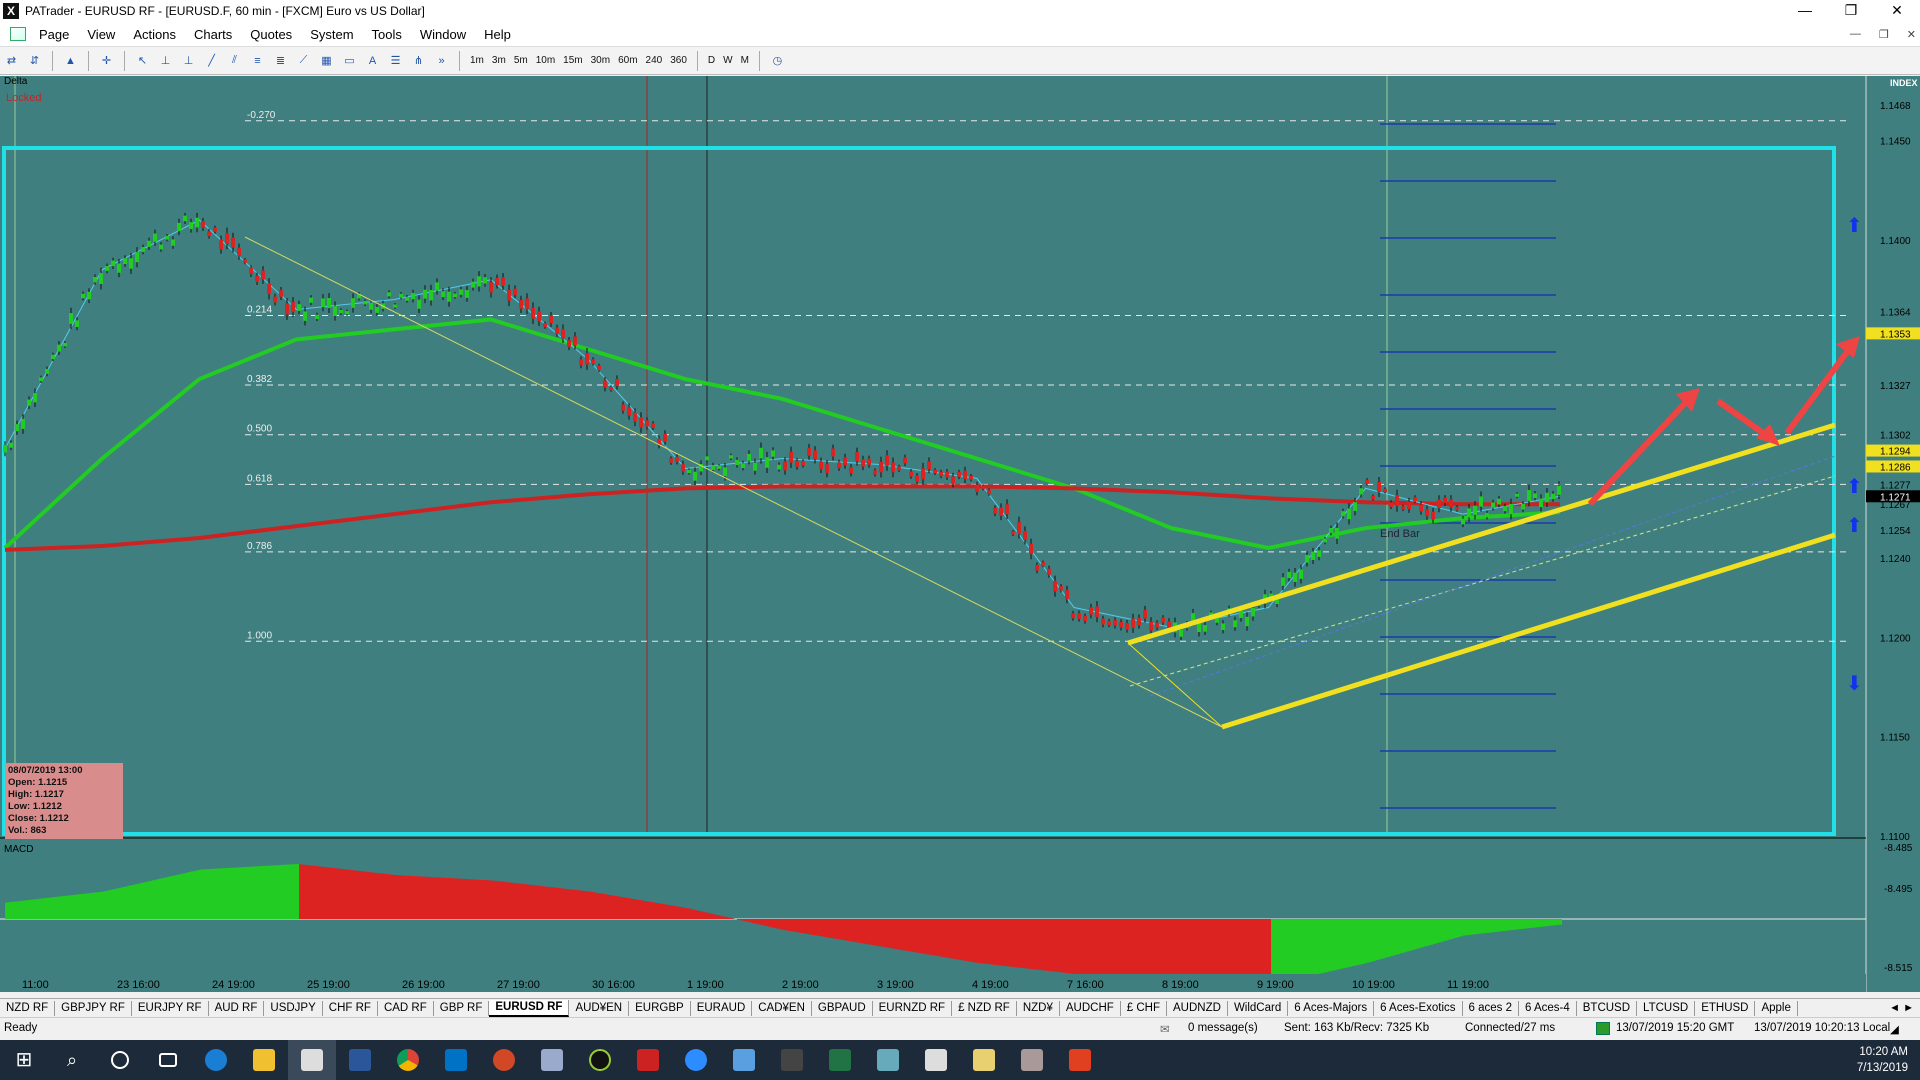 This screenshot has height=1080, width=1920. Describe the element at coordinates (1090, 1008) in the screenshot. I see `symbol-tab: AUDCHF` at that location.